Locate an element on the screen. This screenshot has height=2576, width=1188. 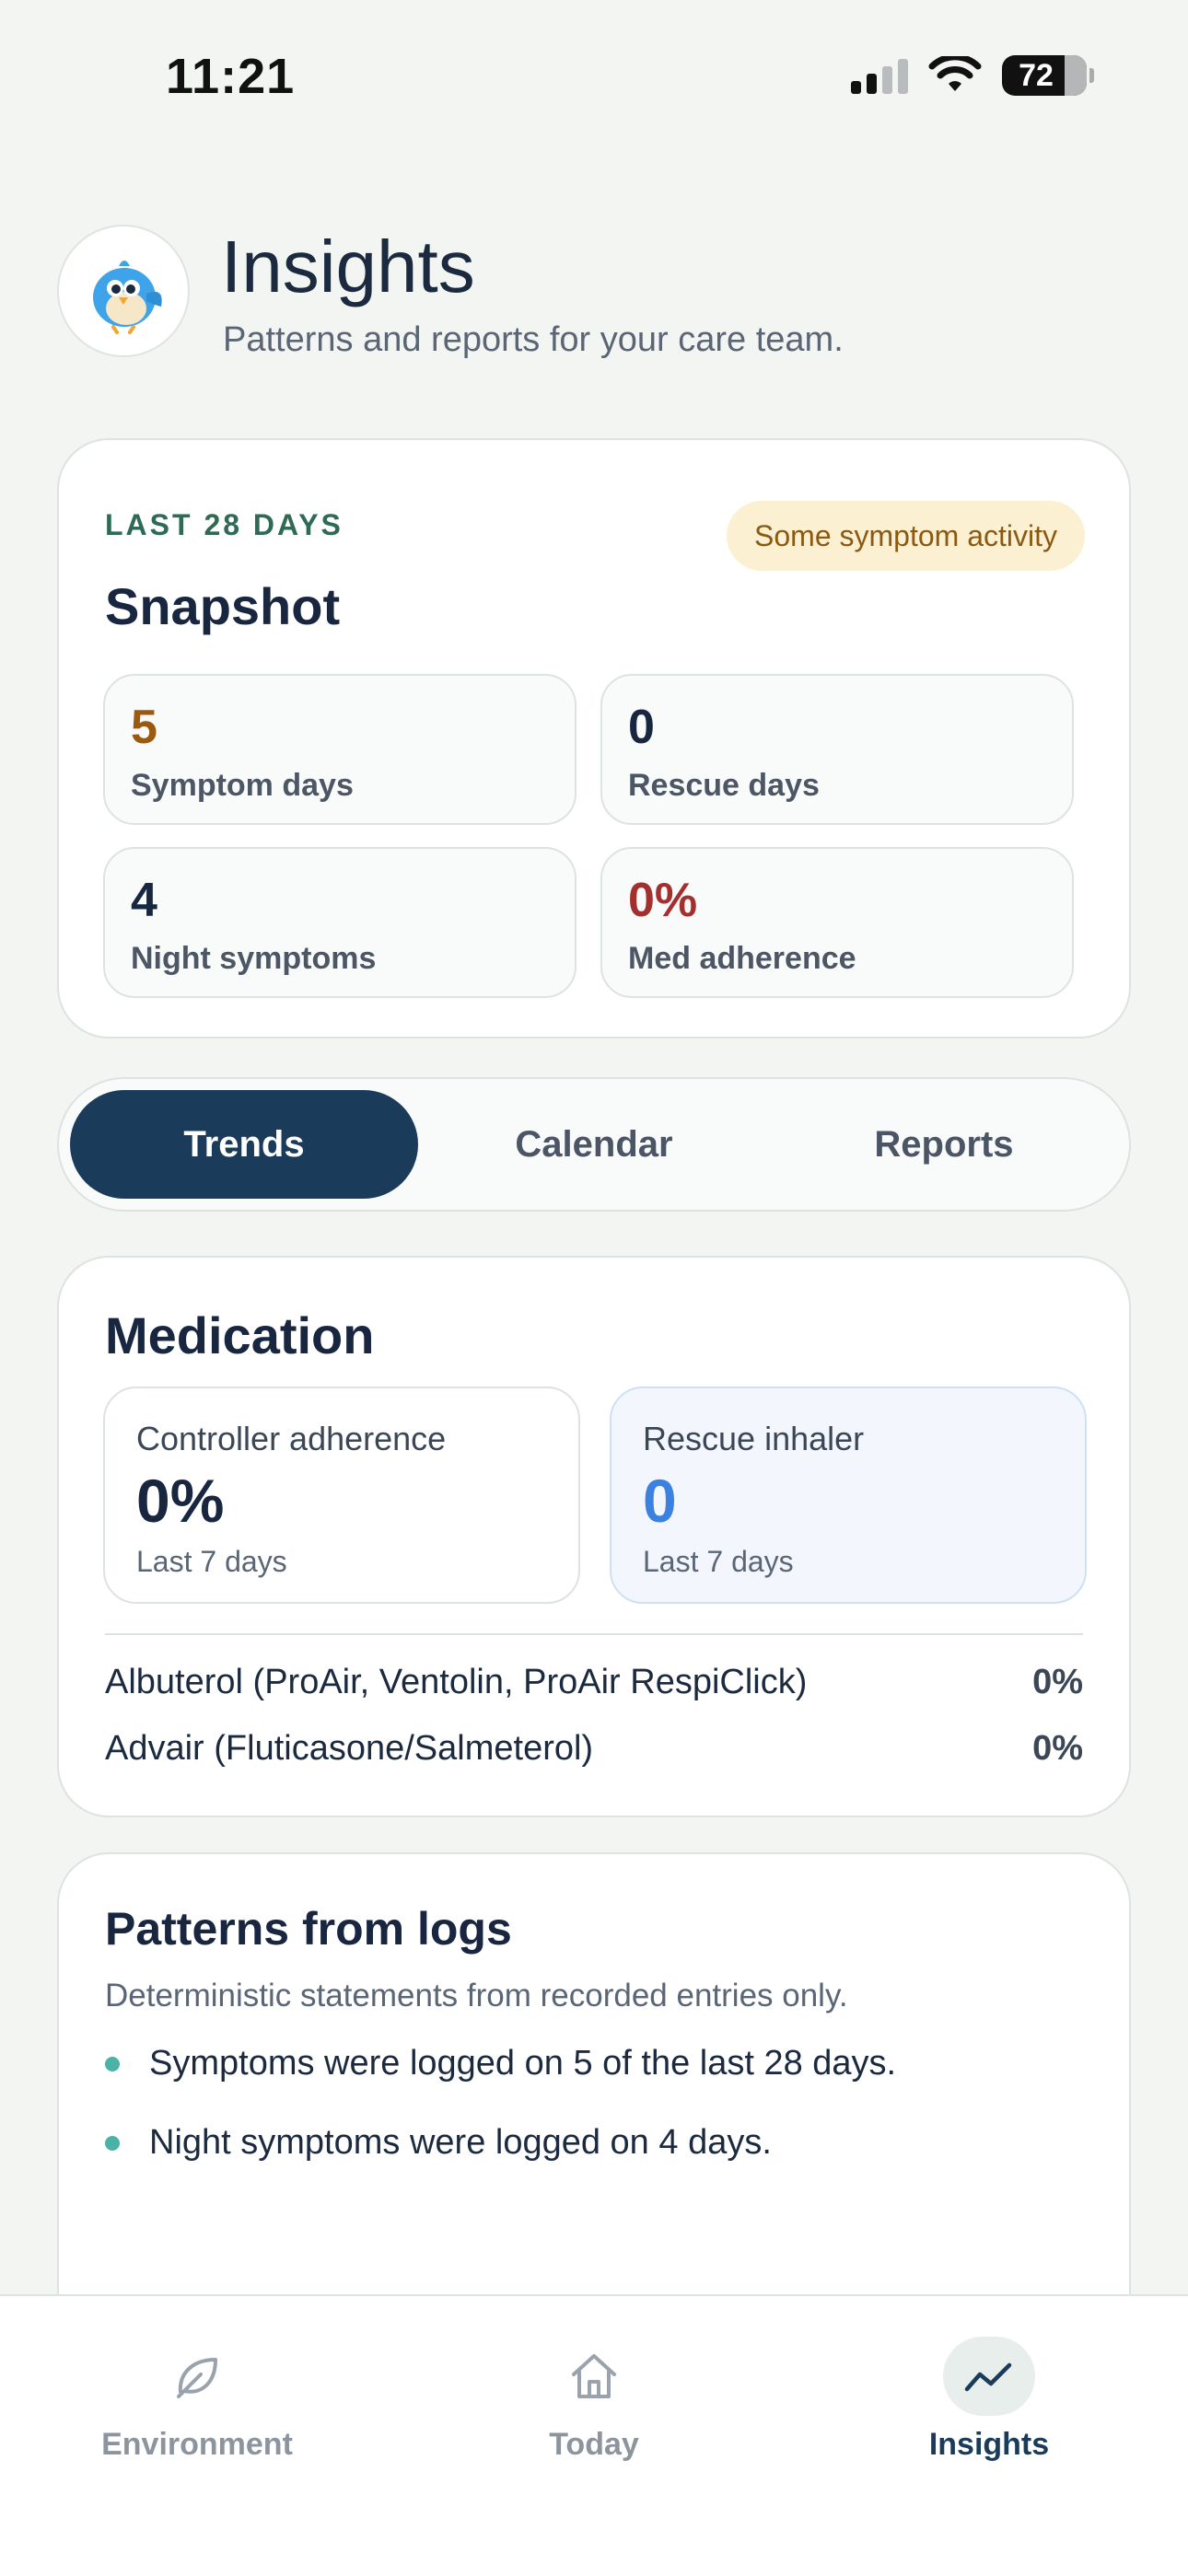
nav-label: Environment is located at coordinates (197, 2444).